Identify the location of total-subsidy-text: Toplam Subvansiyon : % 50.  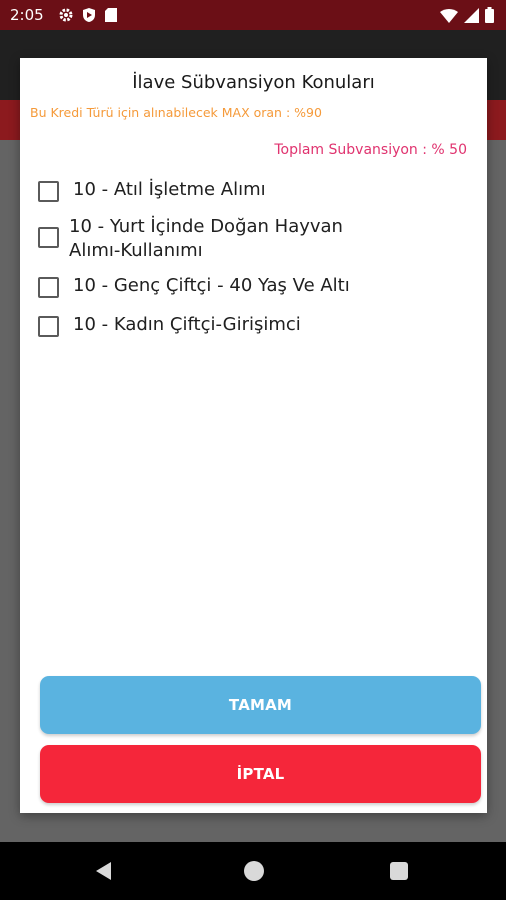
(370, 150).